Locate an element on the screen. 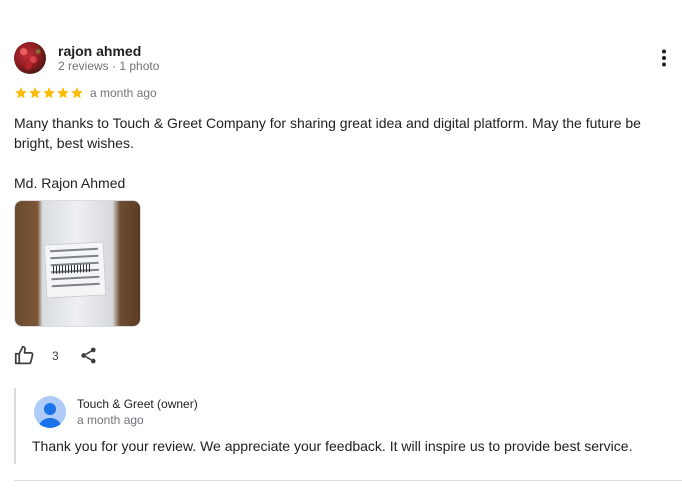 This screenshot has height=491, width=682. more-options-button is located at coordinates (664, 58).